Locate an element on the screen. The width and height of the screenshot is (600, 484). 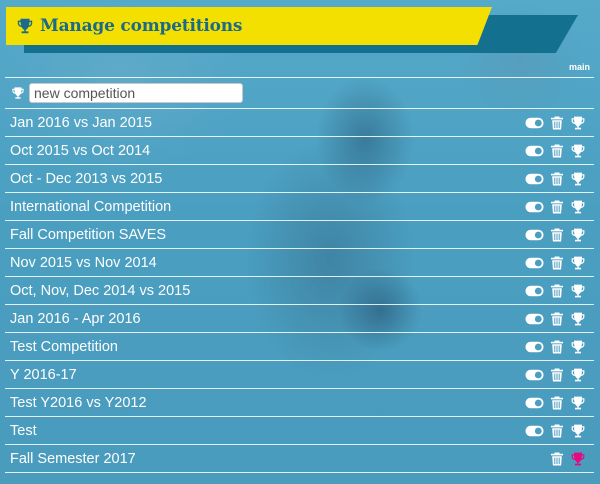
competition-name: Fall Competition SAVES is located at coordinates (88, 235).